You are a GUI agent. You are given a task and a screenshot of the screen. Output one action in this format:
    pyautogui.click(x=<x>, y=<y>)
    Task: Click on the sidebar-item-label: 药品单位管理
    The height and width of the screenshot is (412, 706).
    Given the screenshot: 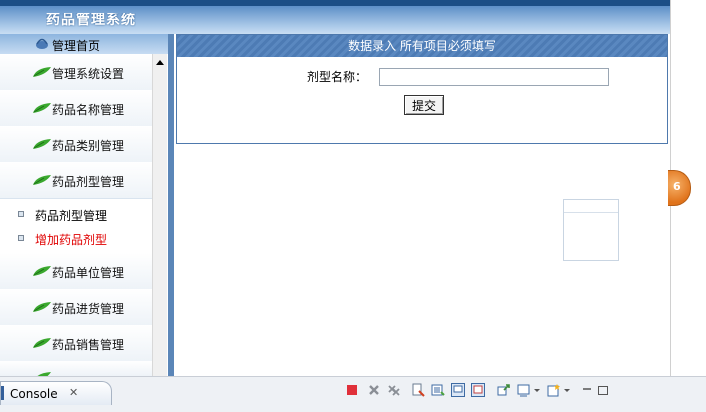 What is the action you would take?
    pyautogui.click(x=88, y=273)
    